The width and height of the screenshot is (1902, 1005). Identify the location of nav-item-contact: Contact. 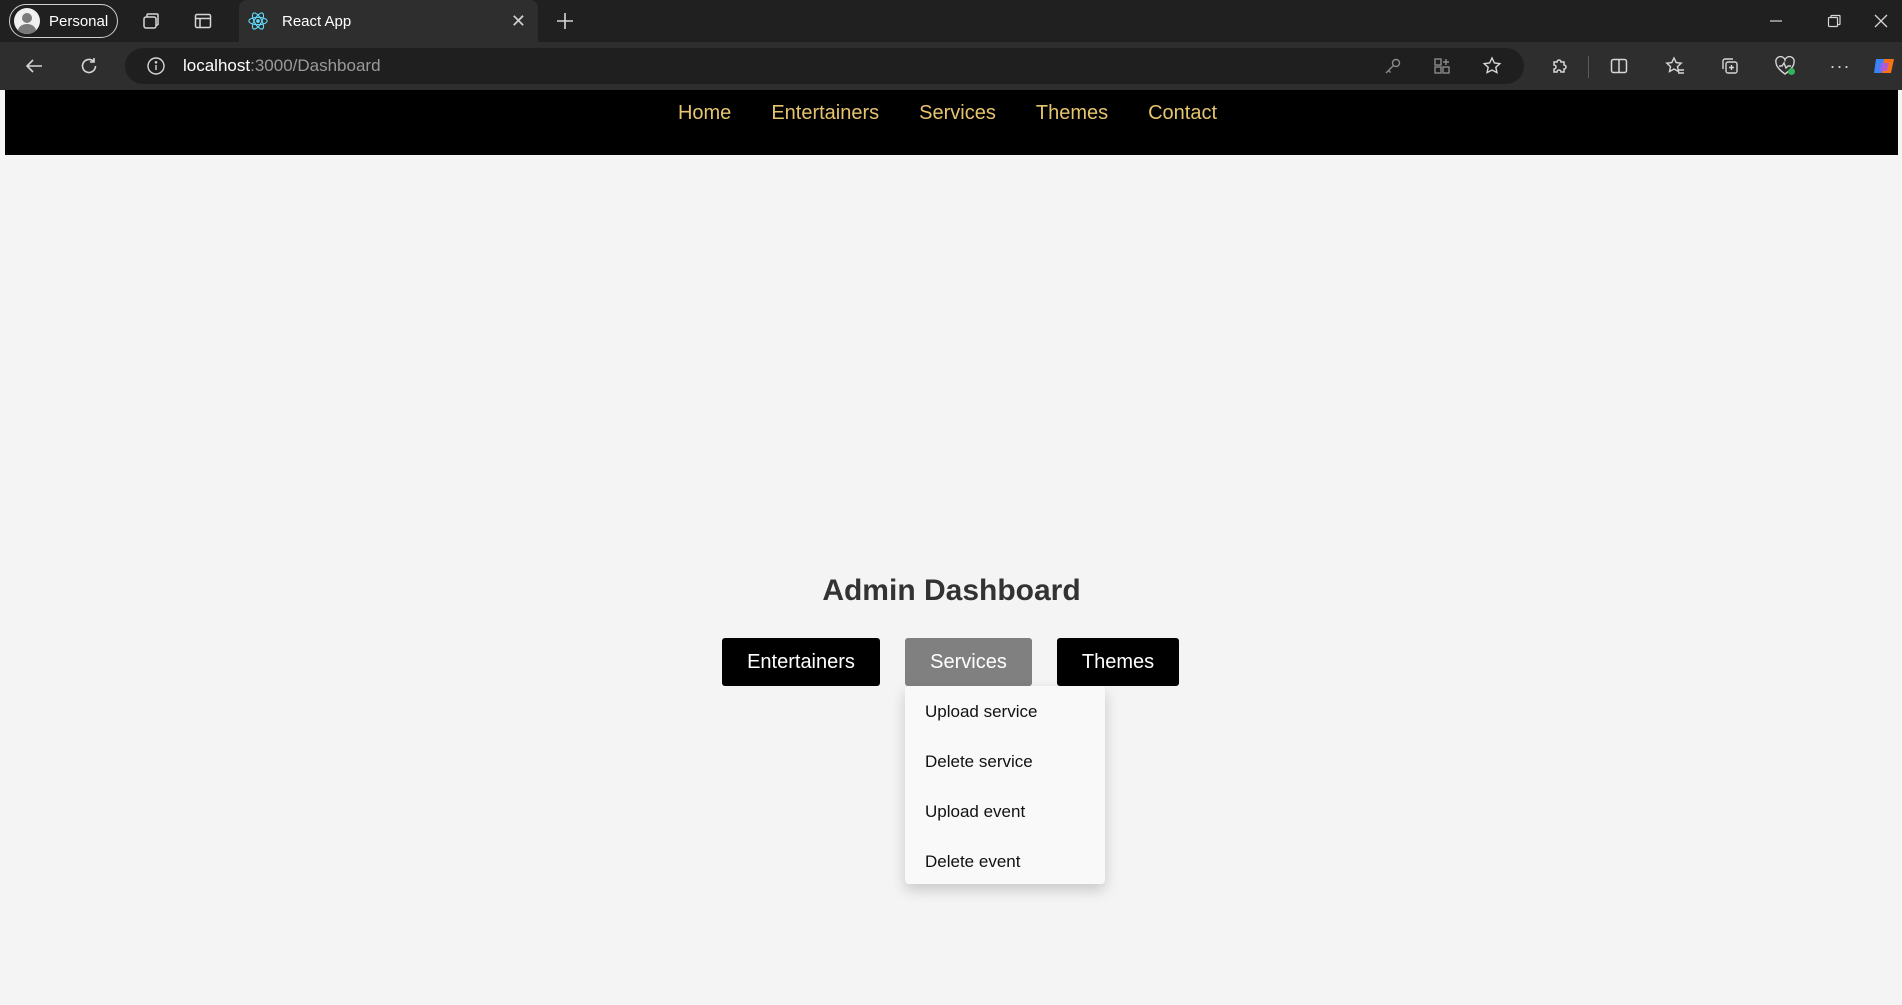
(1182, 128).